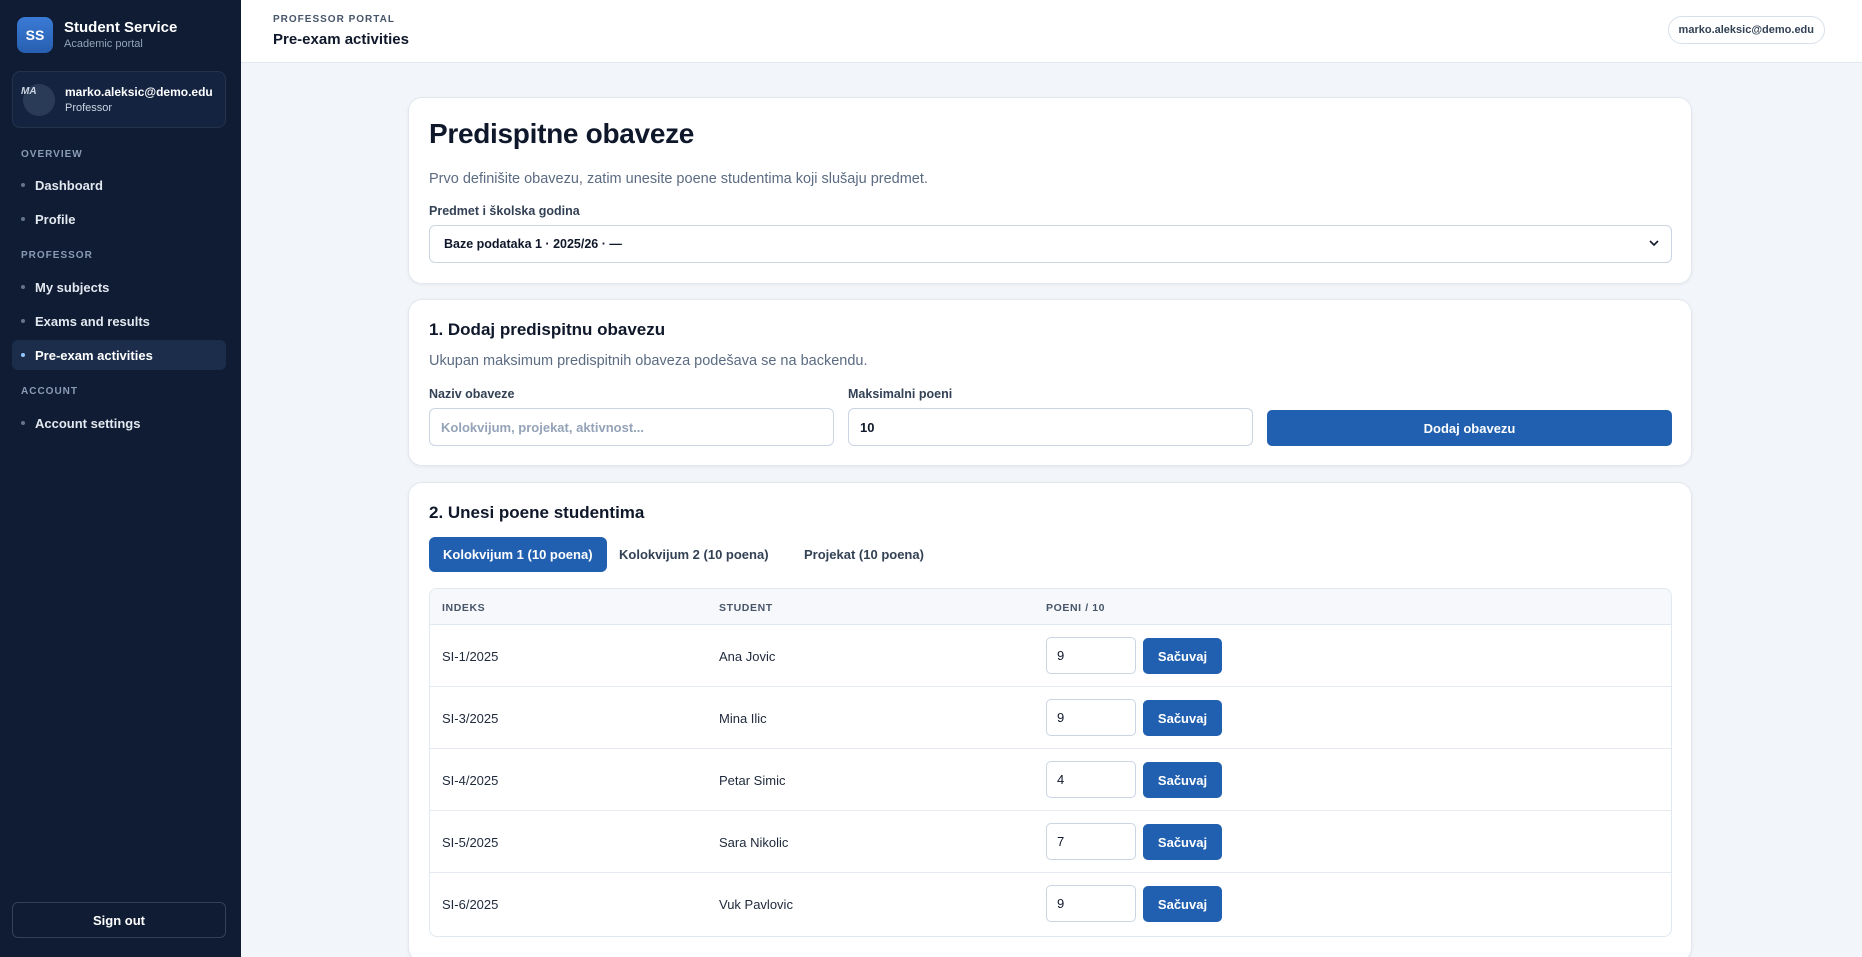 This screenshot has height=957, width=1862. What do you see at coordinates (341, 39) in the screenshot?
I see `page-title: Pre-exam activities` at bounding box center [341, 39].